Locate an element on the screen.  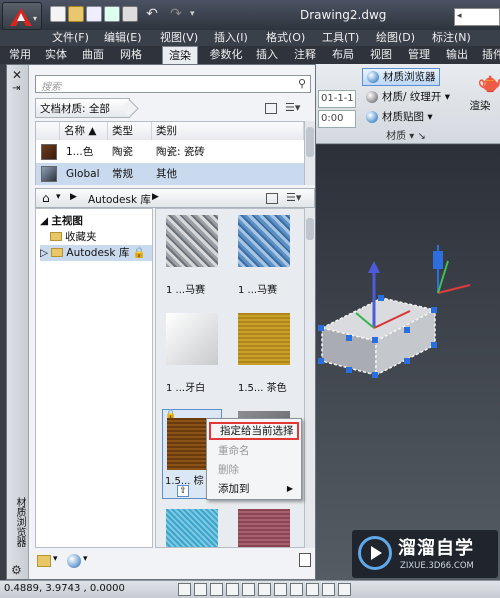
materials-group-label: 材质 ▾ ↘ is located at coordinates (406, 137).